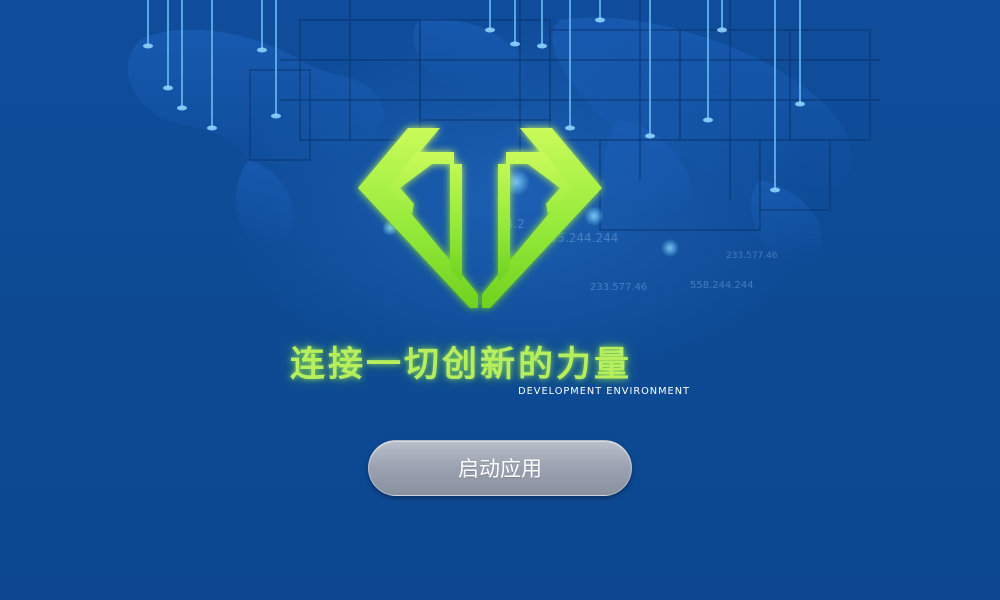 This screenshot has height=600, width=1000. Describe the element at coordinates (480, 218) in the screenshot. I see `diamond-t-logo-icon` at that location.